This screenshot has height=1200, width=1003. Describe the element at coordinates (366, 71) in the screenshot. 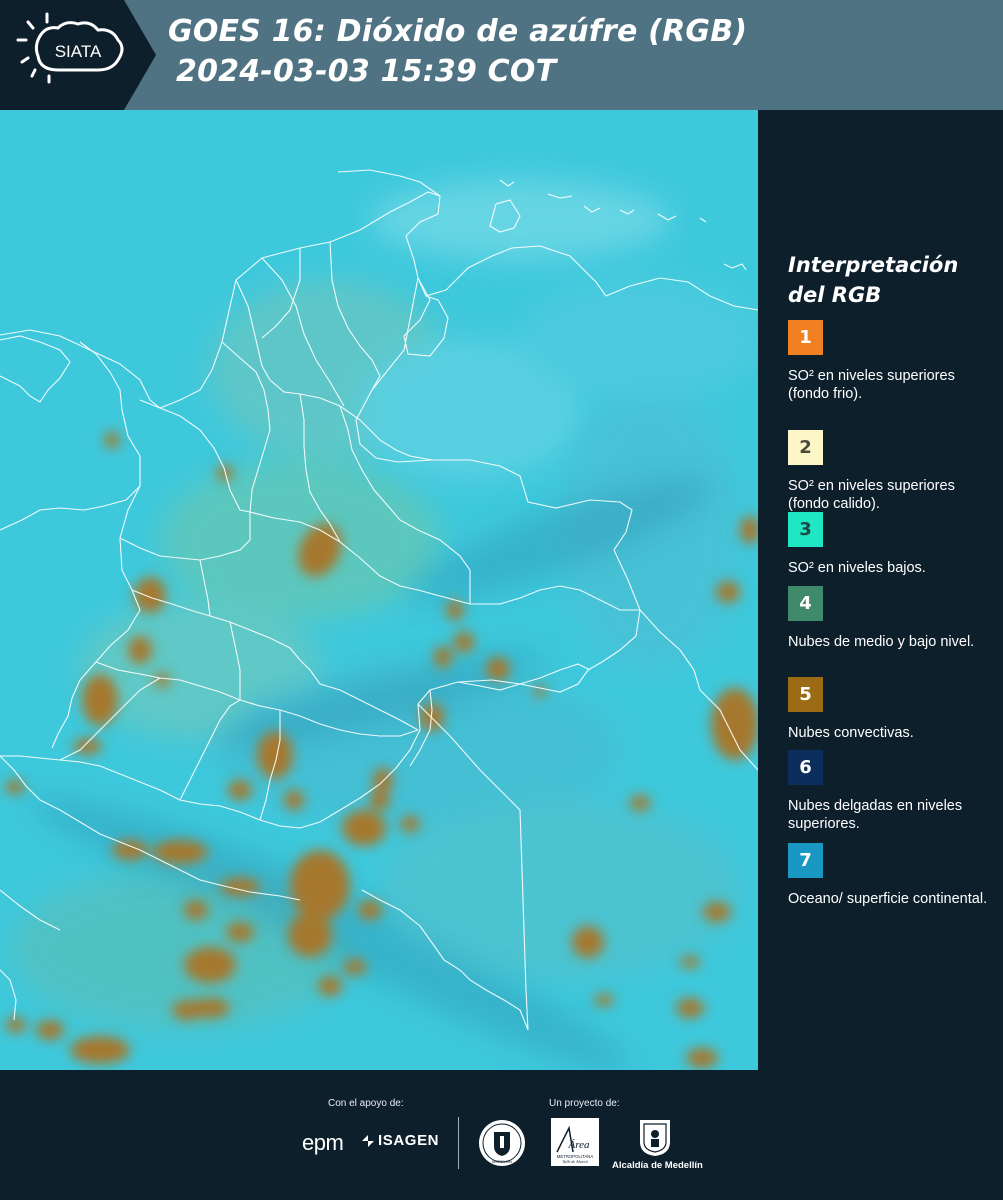

I see `timestamp: 2024-03-03 15:39 COT` at that location.